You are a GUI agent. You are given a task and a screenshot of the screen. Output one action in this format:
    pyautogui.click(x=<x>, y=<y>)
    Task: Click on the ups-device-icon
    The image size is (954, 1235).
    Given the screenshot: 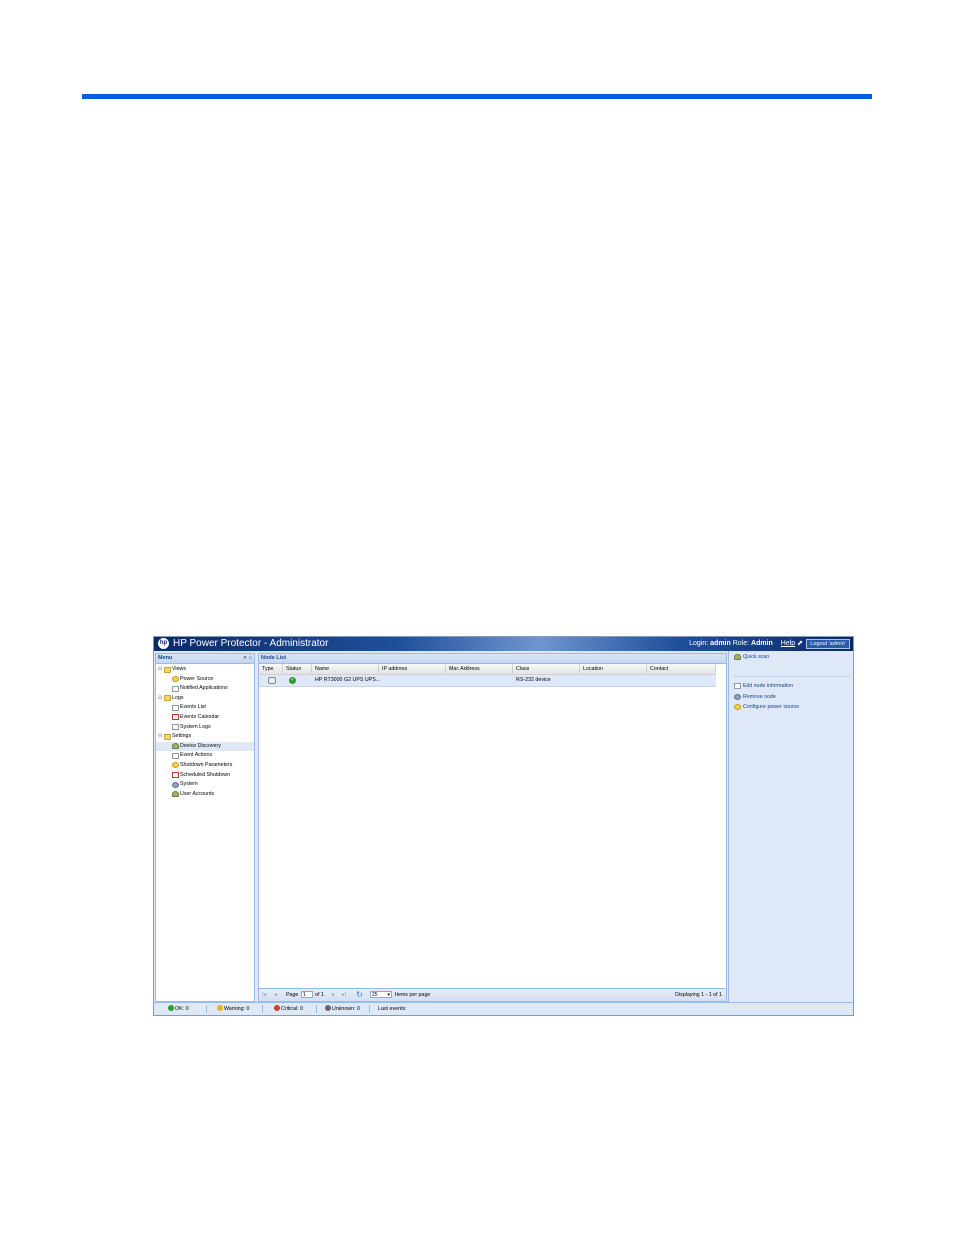 What is the action you would take?
    pyautogui.click(x=272, y=680)
    